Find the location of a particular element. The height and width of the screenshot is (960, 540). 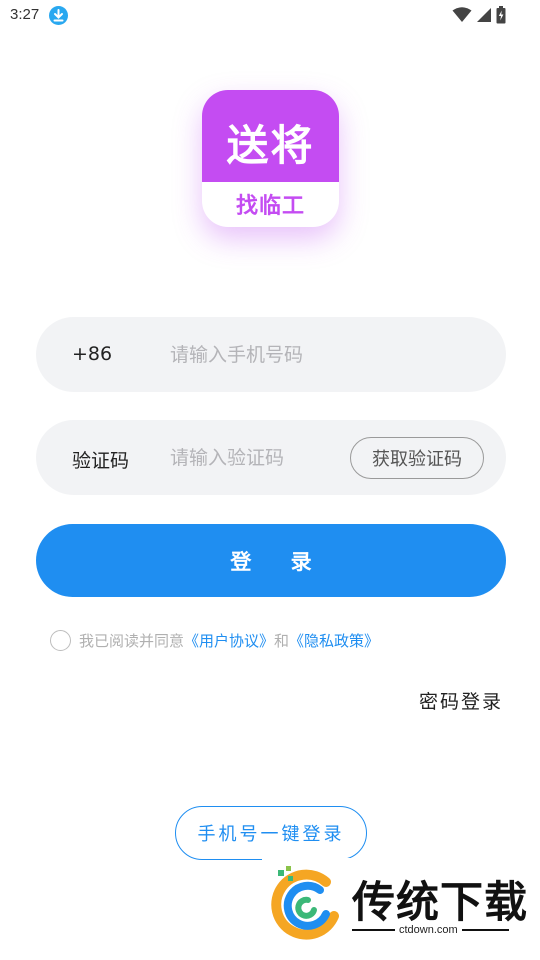

get-code-button: 获取验证码 is located at coordinates (417, 458).